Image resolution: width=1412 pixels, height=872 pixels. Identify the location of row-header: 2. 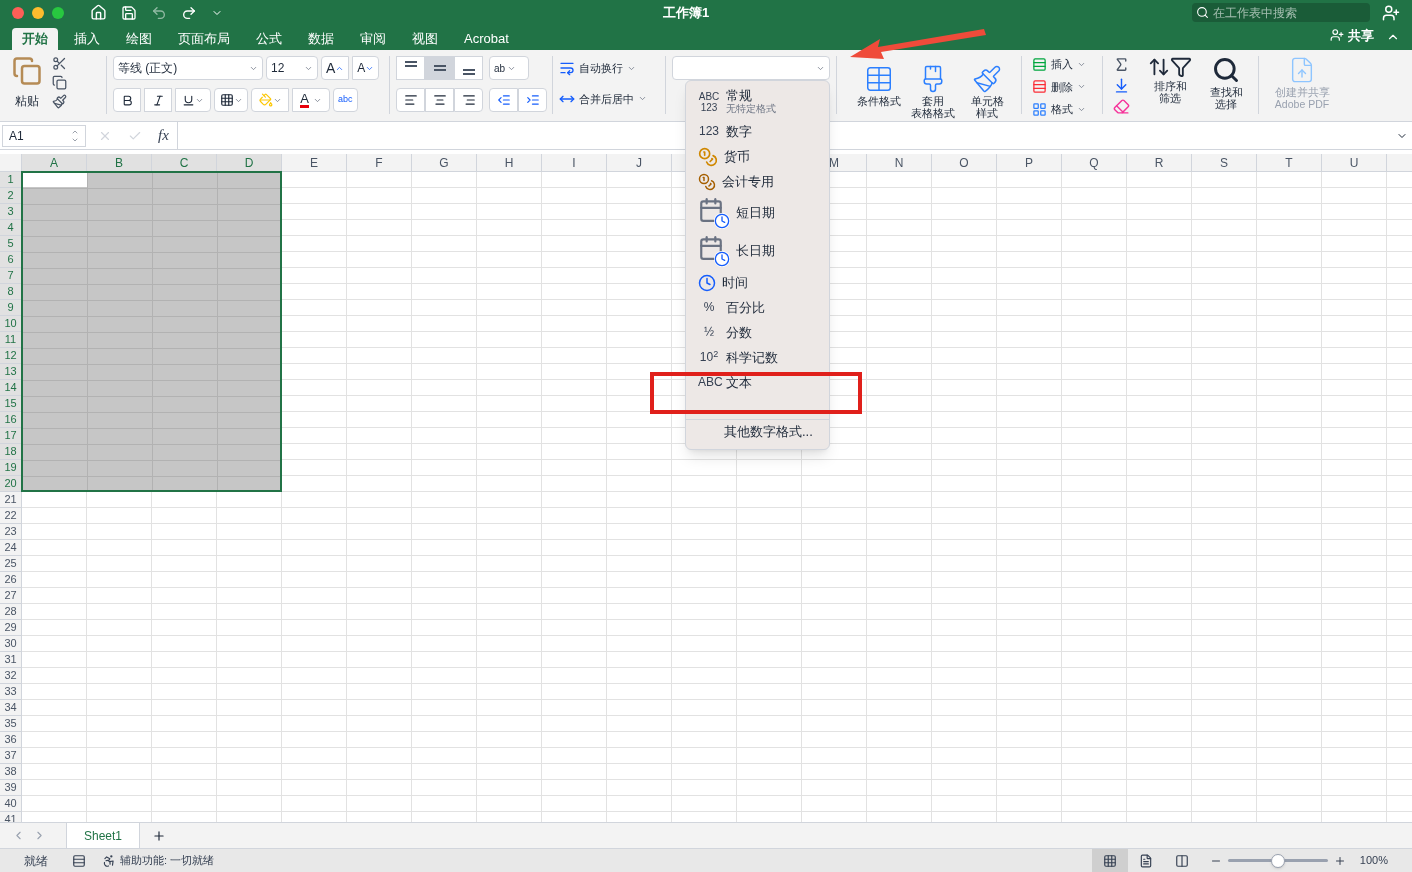
(11, 196).